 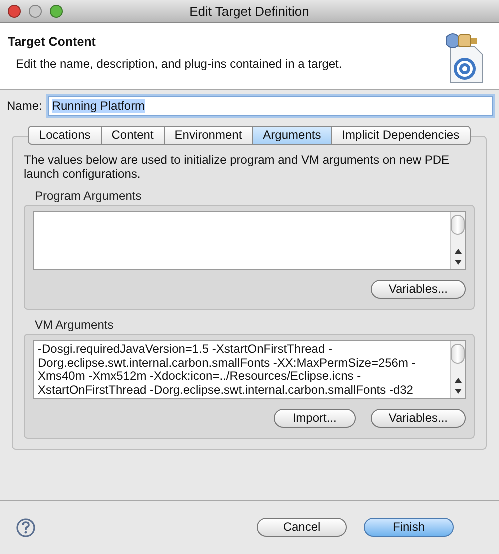 I want to click on tab: Implicit Dependencies, so click(x=401, y=135).